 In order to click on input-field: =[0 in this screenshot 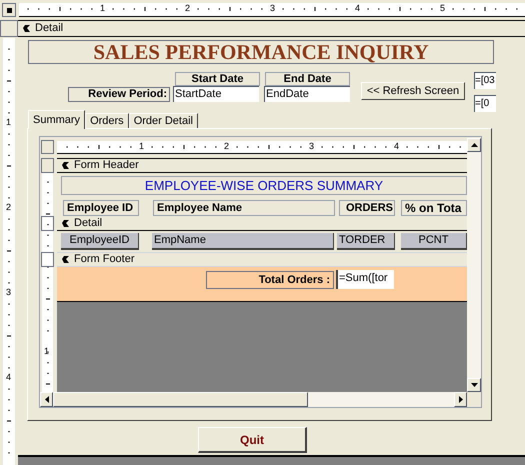, I will do `click(485, 103)`.